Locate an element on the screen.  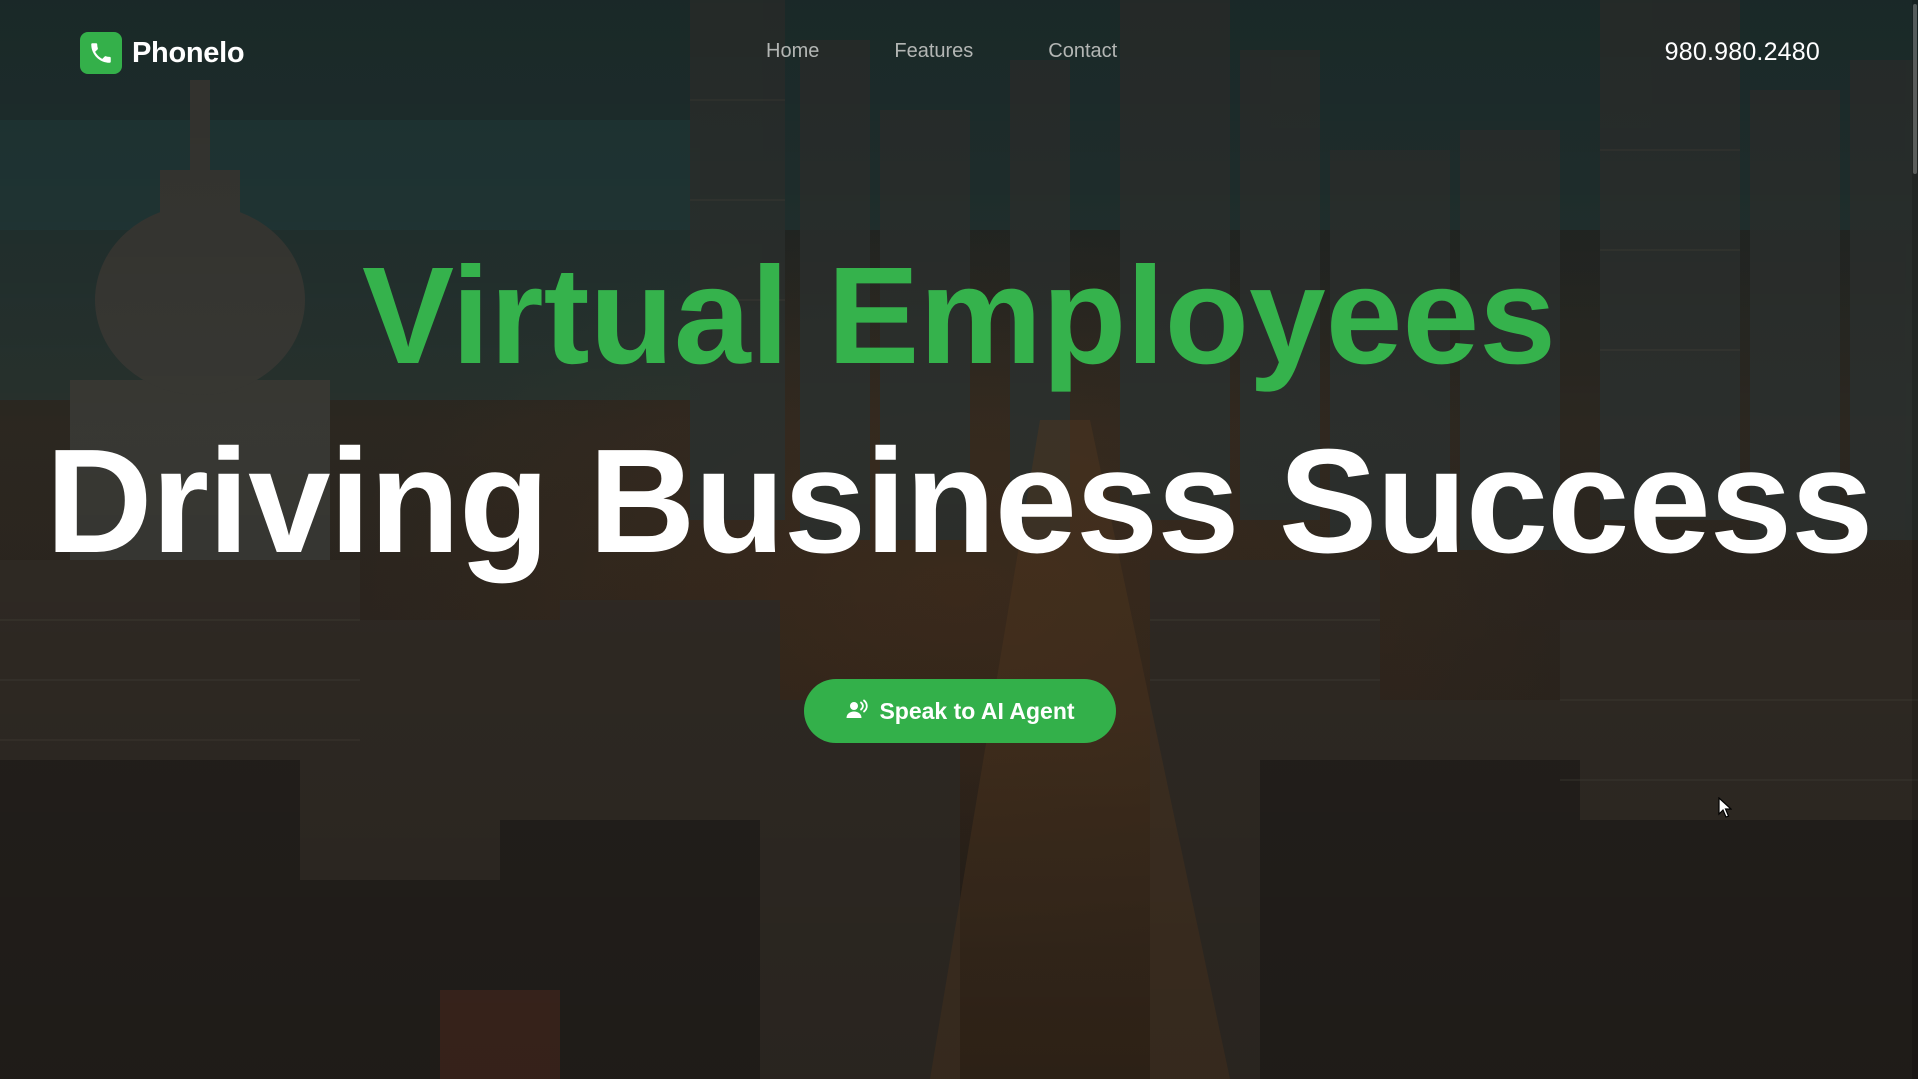
hero-headline-line2: Driving Business Success is located at coordinates (959, 501).